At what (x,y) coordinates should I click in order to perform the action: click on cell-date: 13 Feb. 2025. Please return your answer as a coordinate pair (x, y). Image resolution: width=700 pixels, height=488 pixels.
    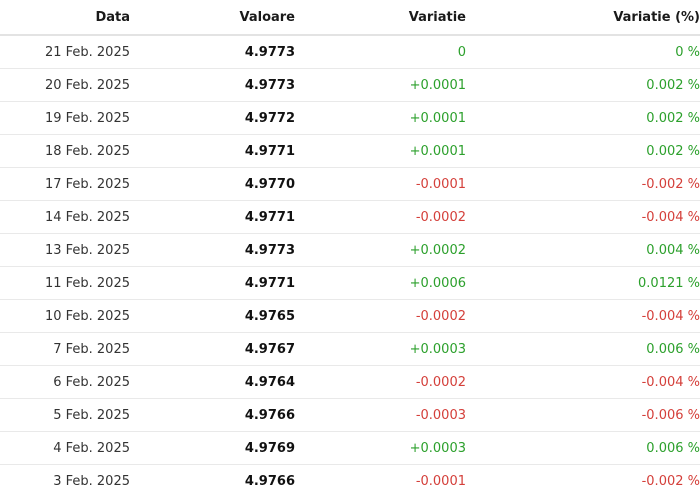
    Looking at the image, I should click on (65, 250).